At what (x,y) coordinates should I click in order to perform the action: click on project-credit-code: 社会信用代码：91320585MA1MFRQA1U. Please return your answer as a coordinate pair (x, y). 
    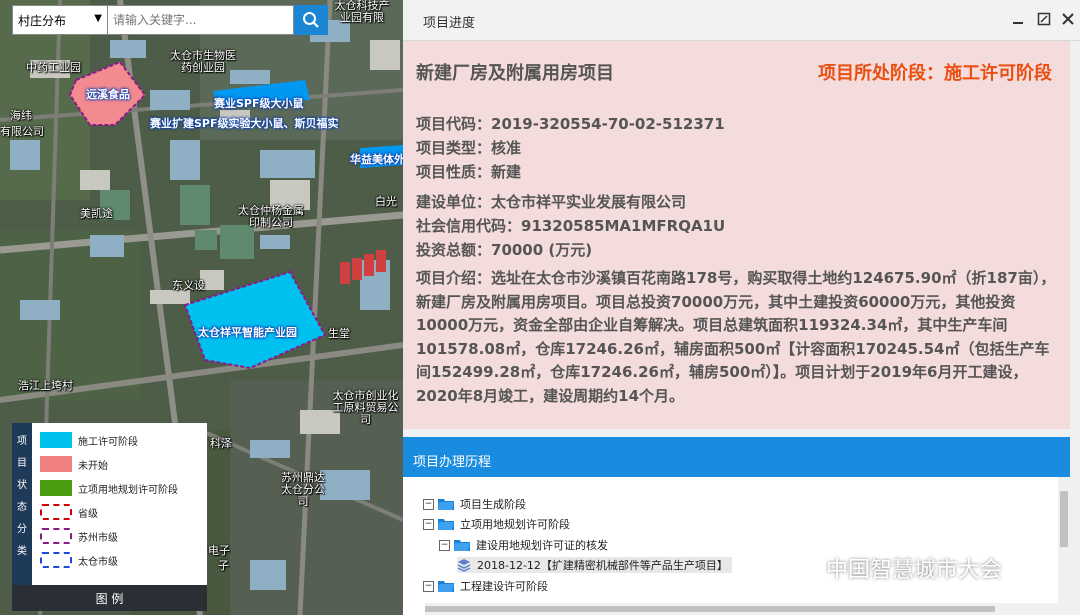
    Looking at the image, I should click on (571, 226).